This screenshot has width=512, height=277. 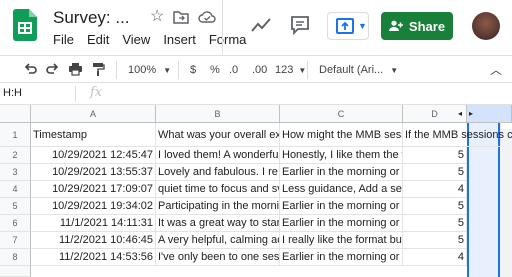 What do you see at coordinates (256, 94) in the screenshot?
I see `formula-bar: H:H fx` at bounding box center [256, 94].